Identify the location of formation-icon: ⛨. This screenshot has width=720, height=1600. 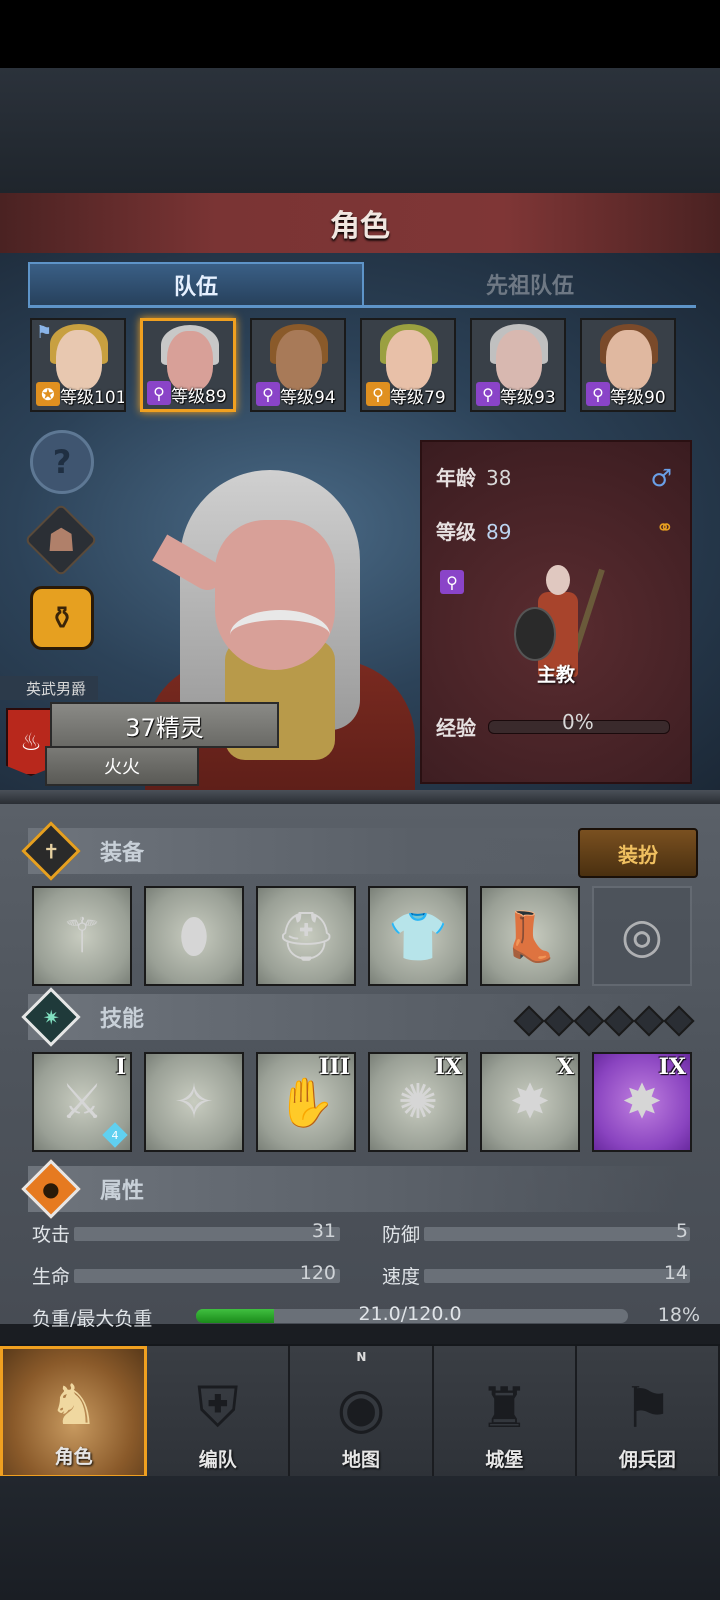
(217, 1407).